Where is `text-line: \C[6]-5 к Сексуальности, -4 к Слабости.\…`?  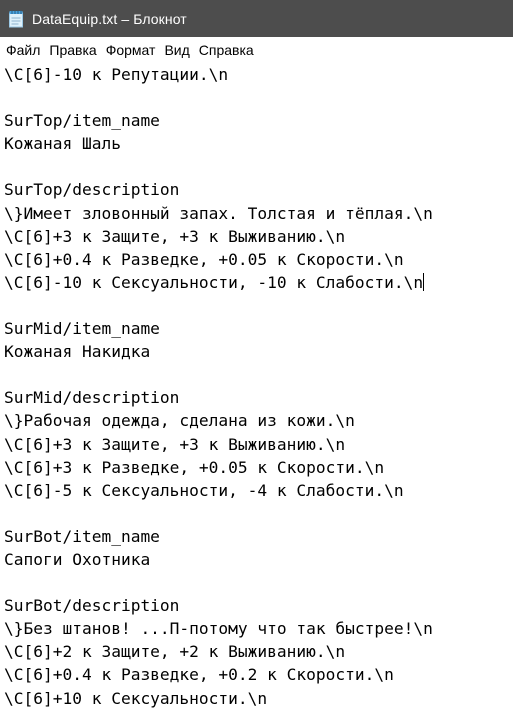 text-line: \C[6]-5 к Сексуальности, -4 к Слабости.\… is located at coordinates (204, 490).